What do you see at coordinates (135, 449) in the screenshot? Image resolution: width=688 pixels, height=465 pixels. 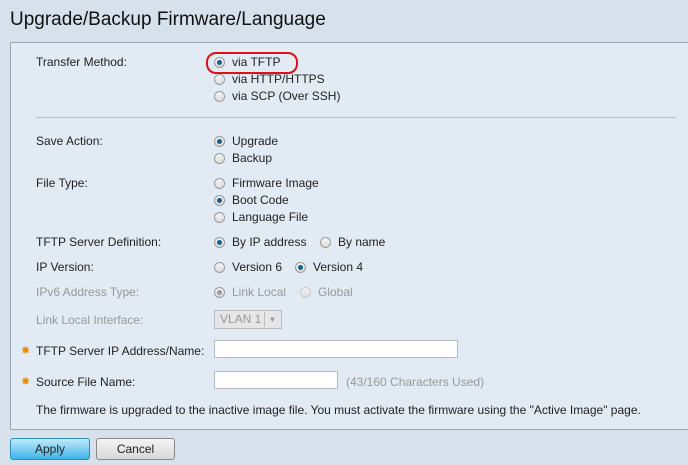 I see `cancel-button: Cancel` at bounding box center [135, 449].